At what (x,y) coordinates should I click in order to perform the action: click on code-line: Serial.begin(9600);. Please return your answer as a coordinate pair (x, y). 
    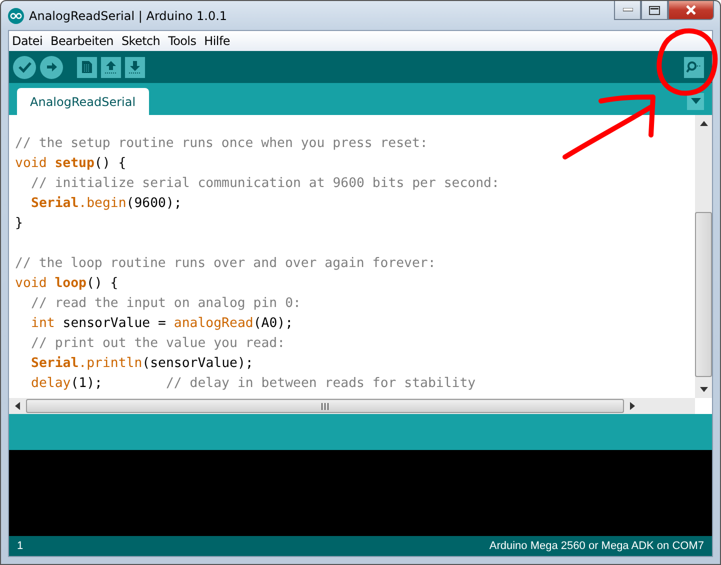
    Looking at the image, I should click on (106, 204).